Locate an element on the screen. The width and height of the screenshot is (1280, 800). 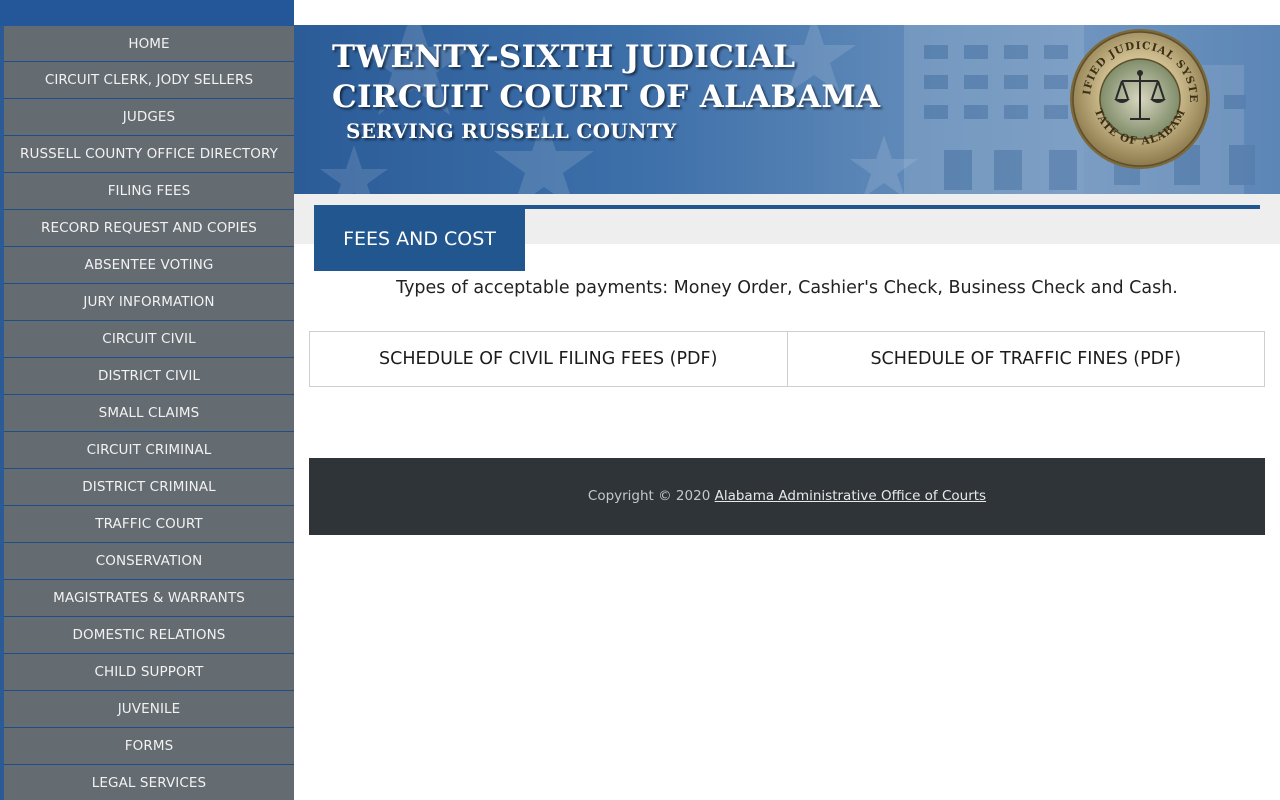
sidebar-item-circuit-criminal: CIRCUIT CRIMINAL is located at coordinates (149, 450).